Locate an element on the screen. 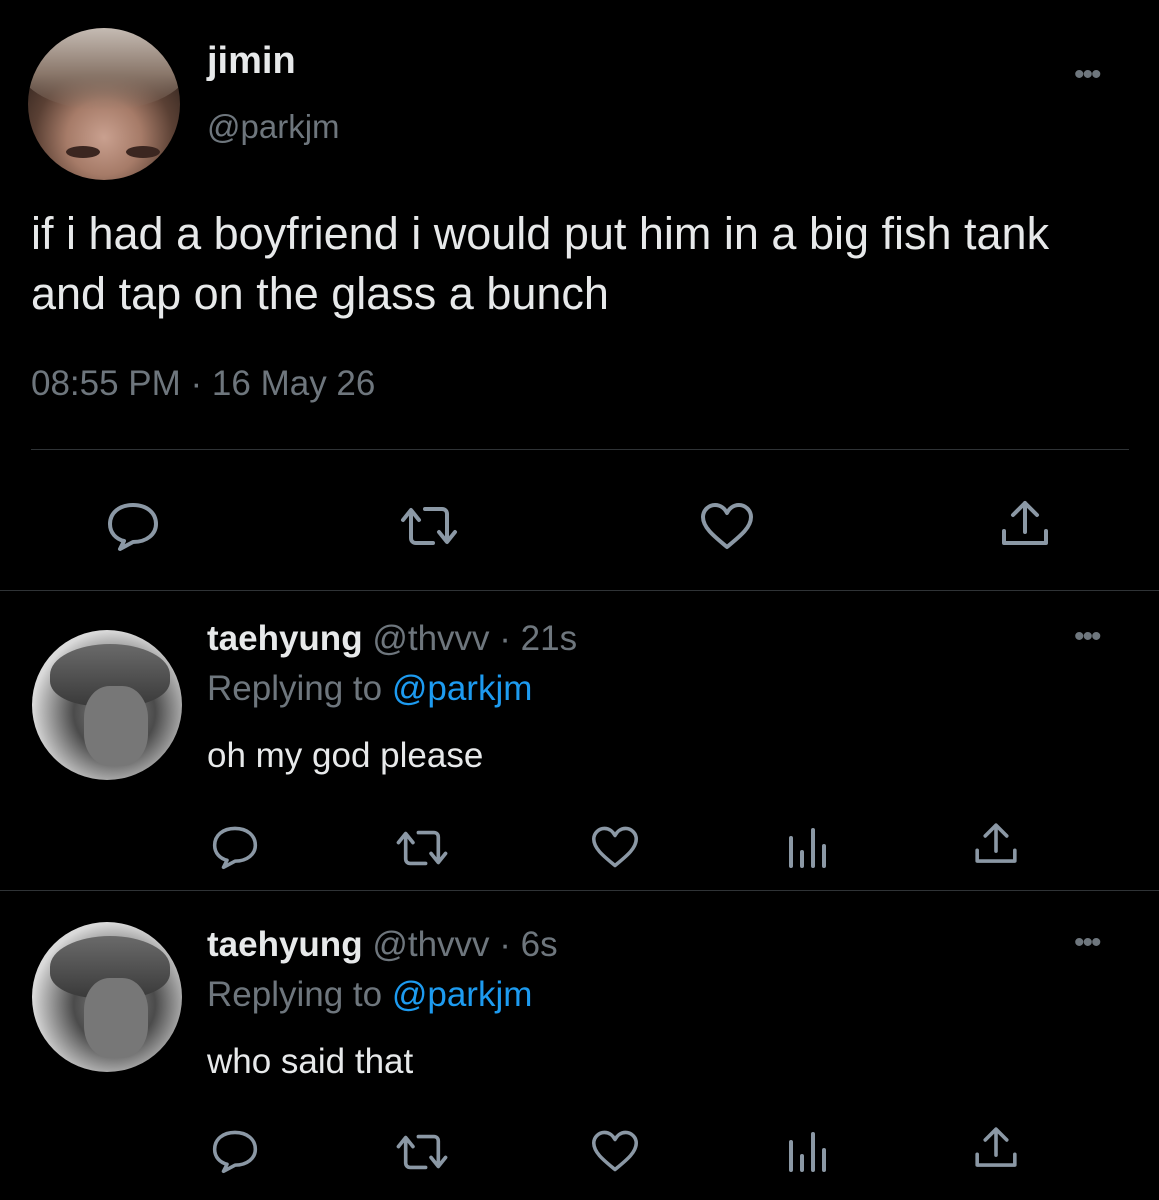 The width and height of the screenshot is (1159, 1200). avatar-hair is located at coordinates (104, 69).